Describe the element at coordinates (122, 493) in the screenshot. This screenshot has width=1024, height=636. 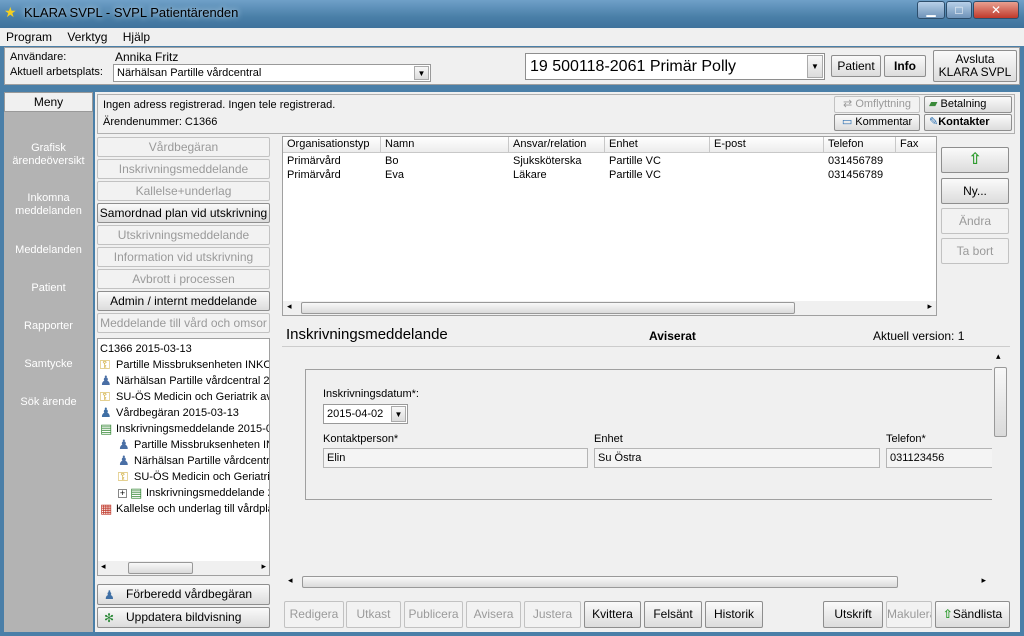
I see `expand-icon: +` at that location.